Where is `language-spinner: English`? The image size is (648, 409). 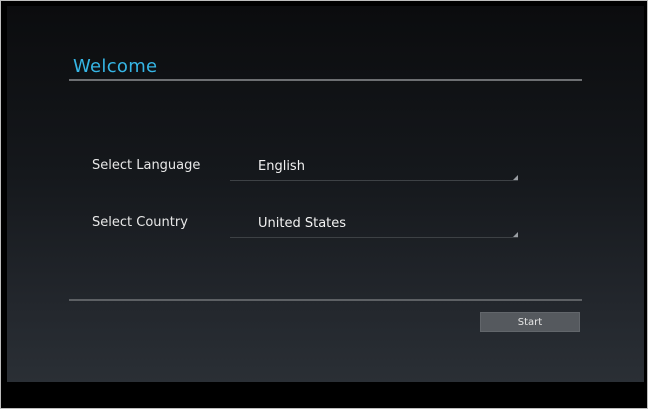
language-spinner: English is located at coordinates (374, 170).